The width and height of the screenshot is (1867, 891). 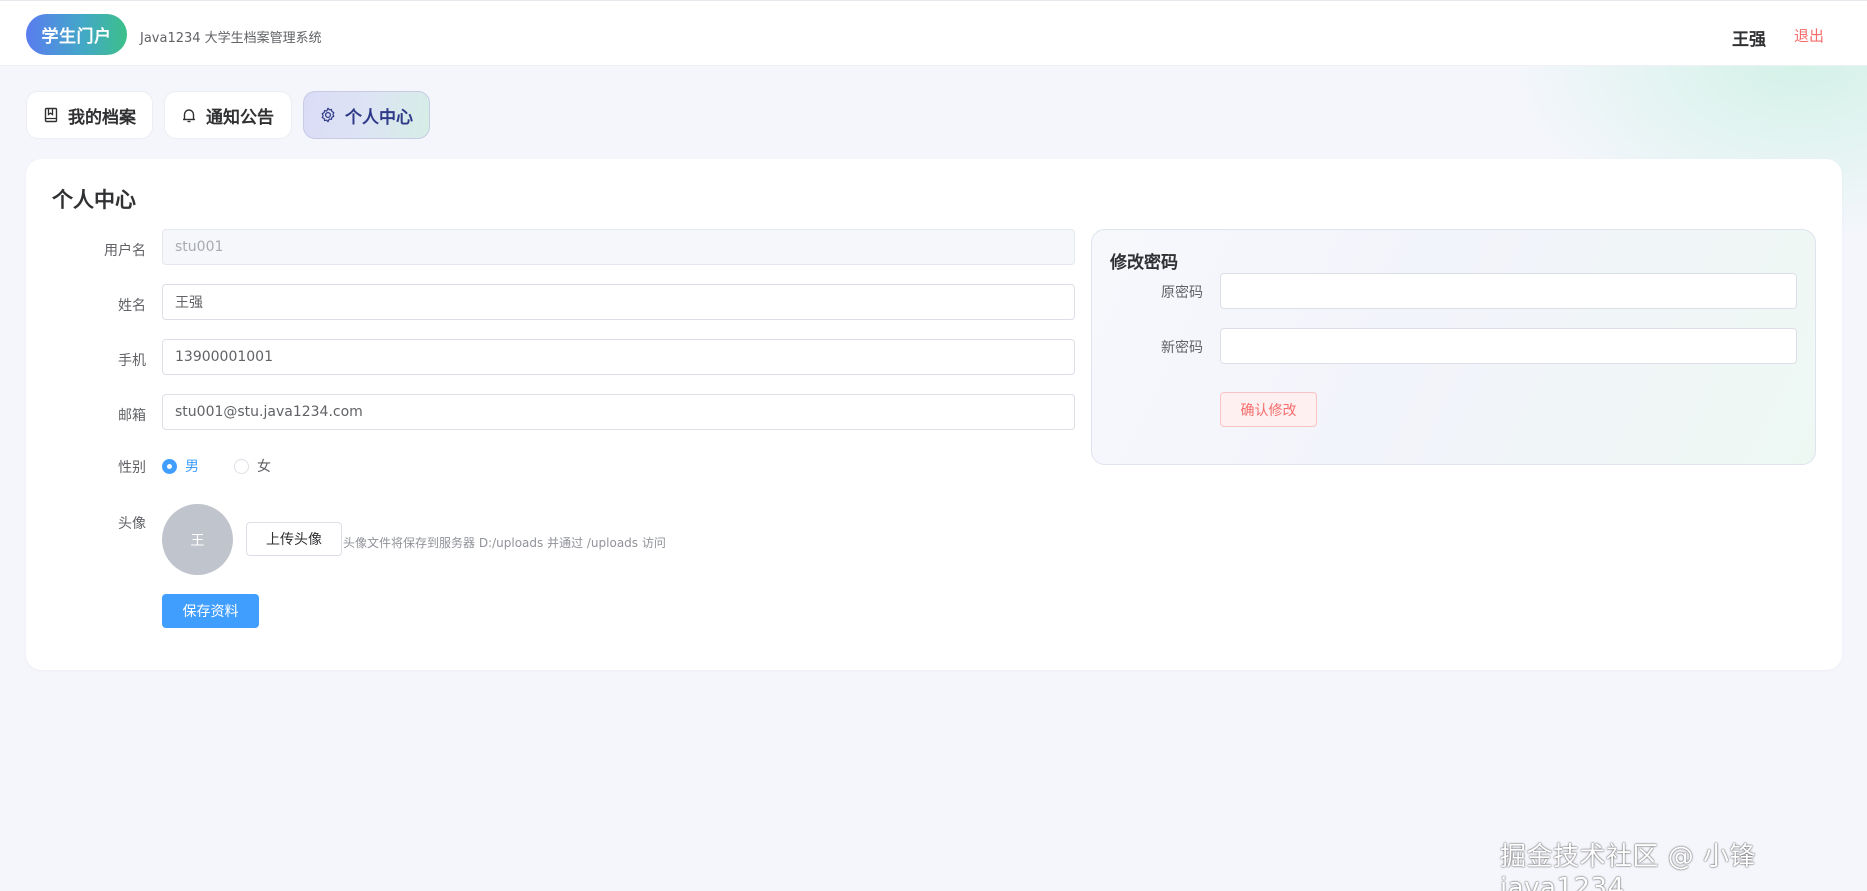 I want to click on current-user-name: 王强, so click(x=1749, y=40).